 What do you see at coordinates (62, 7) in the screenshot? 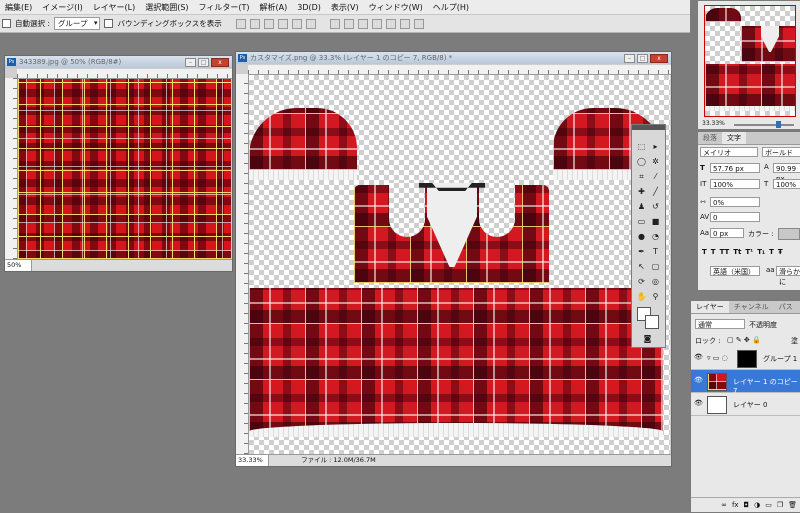
I see `menu-item: イメージ(I)` at bounding box center [62, 7].